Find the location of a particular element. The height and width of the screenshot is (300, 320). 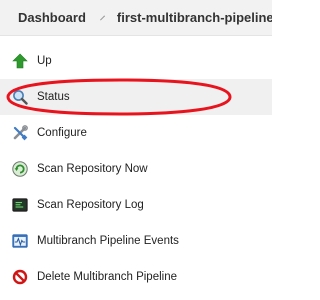

task-configure: Configure is located at coordinates (136, 133).